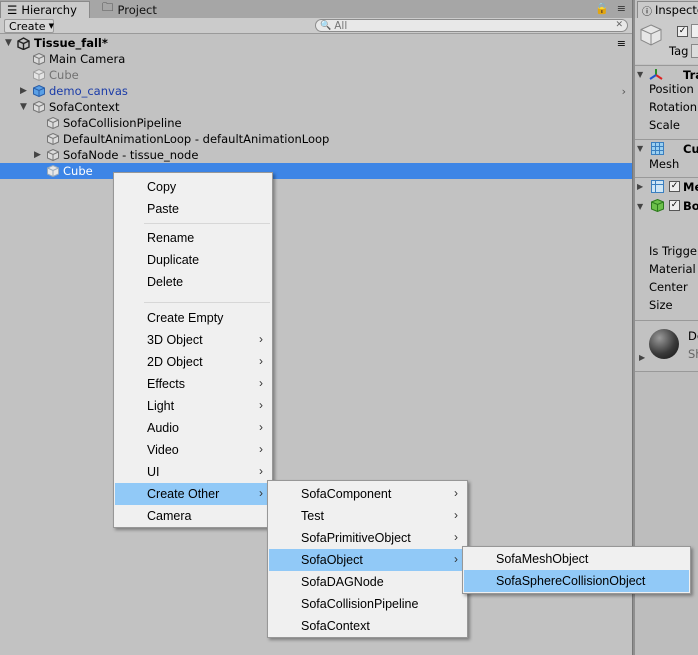 The height and width of the screenshot is (655, 698). I want to click on size-label: Size, so click(661, 305).